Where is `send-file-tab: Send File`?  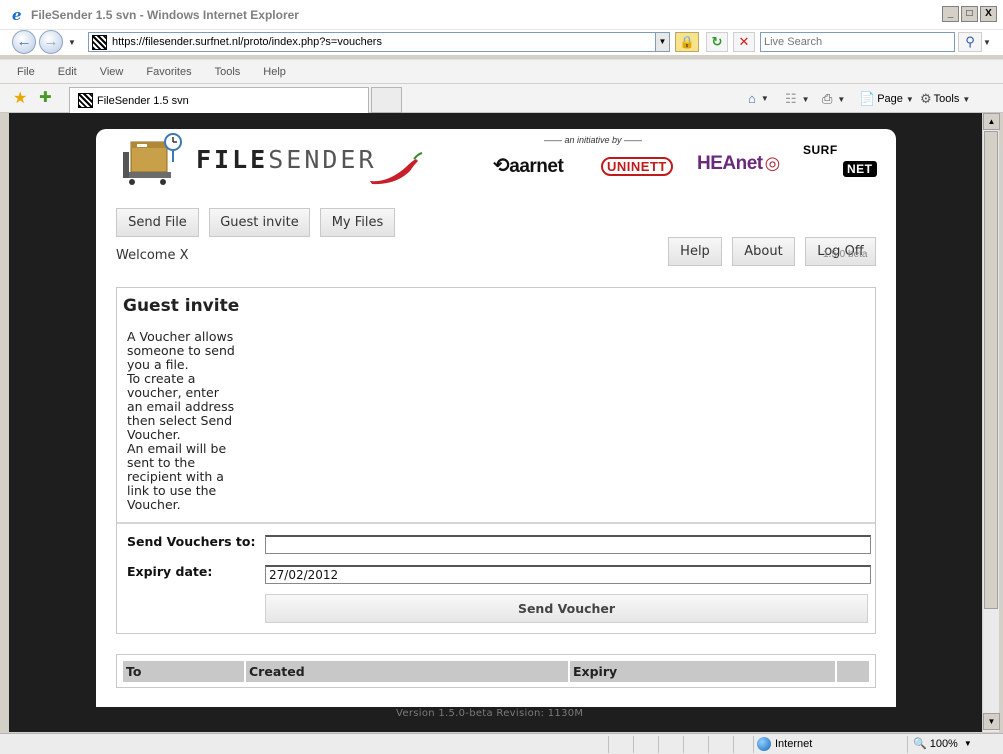
send-file-tab: Send File is located at coordinates (157, 222).